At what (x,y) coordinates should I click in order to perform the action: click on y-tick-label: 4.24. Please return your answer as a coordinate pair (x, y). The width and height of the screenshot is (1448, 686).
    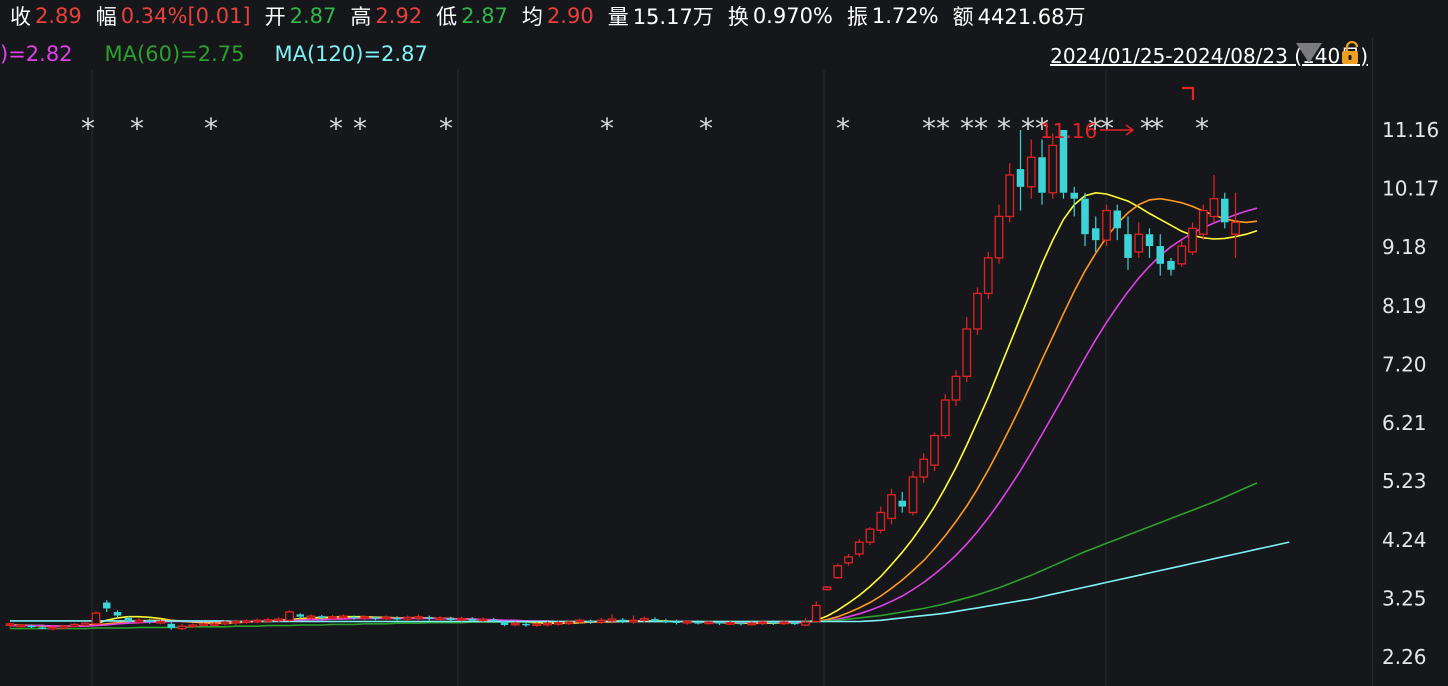
    Looking at the image, I should click on (1404, 540).